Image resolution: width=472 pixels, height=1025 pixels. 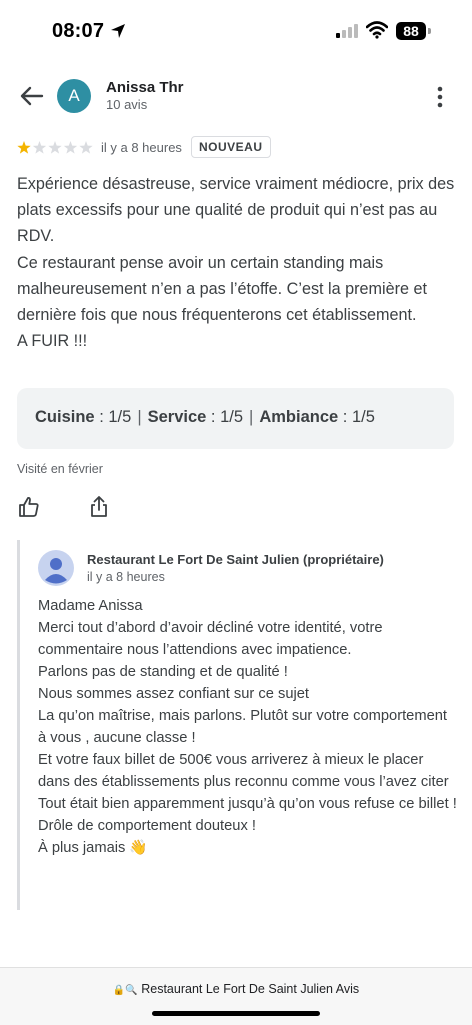 What do you see at coordinates (347, 31) in the screenshot?
I see `cellular-signal-icon` at bounding box center [347, 31].